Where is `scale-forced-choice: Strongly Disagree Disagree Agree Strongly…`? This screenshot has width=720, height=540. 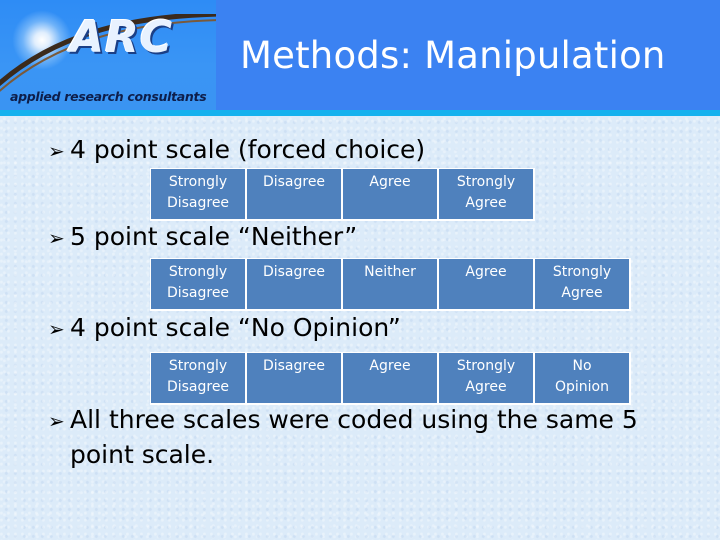
scale-forced-choice: Strongly Disagree Disagree Agree Strongly… is located at coordinates (342, 194).